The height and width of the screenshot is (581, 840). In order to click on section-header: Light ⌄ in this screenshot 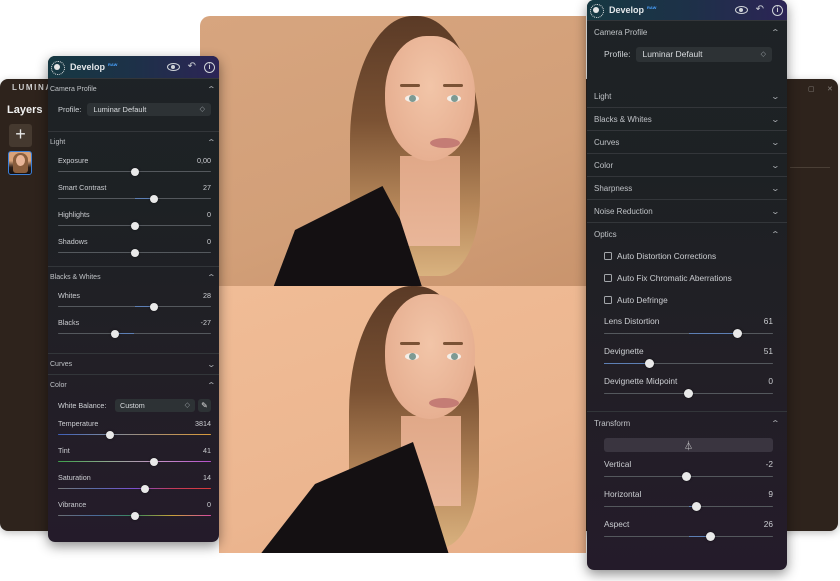, I will do `click(687, 96)`.